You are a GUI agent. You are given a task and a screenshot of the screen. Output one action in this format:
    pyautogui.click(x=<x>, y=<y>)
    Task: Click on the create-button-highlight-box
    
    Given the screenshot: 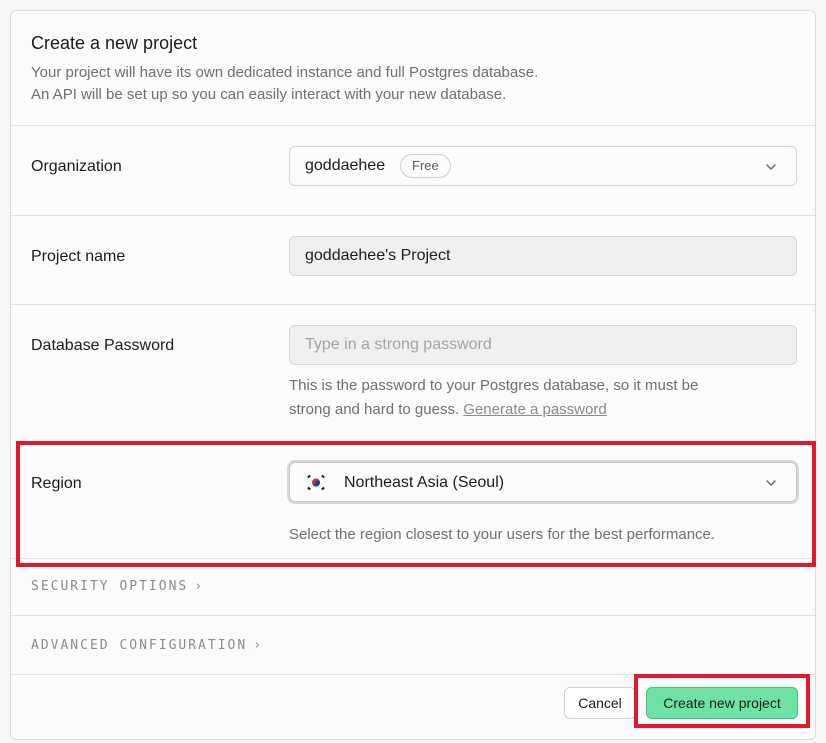 What is the action you would take?
    pyautogui.click(x=722, y=701)
    